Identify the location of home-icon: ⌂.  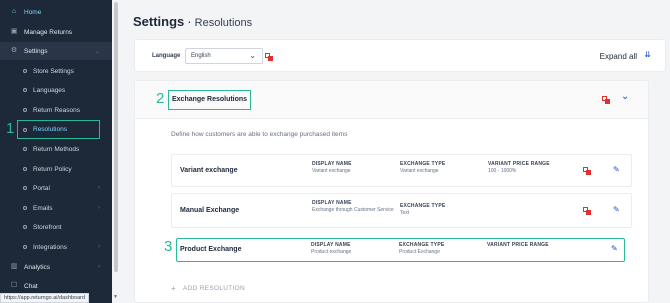
(14, 11).